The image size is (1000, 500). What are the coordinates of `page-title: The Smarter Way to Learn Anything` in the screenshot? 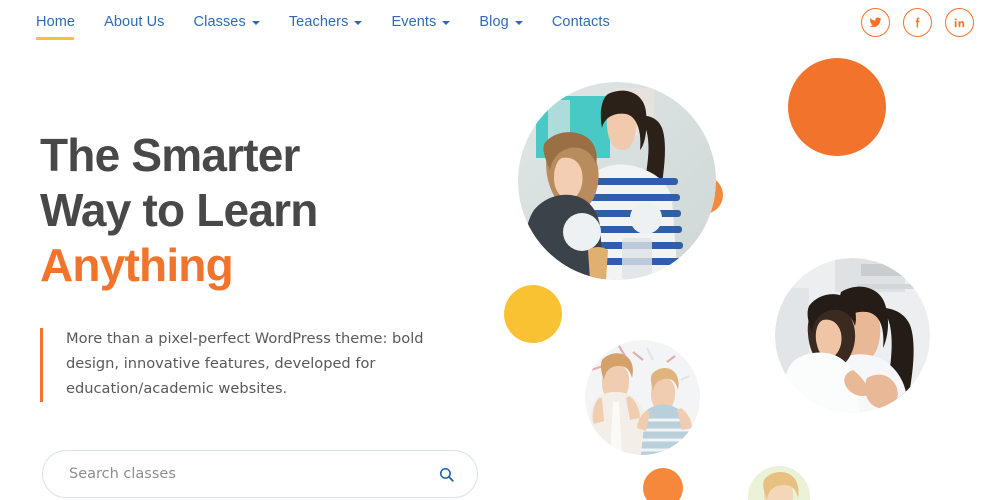 It's located at (255, 210).